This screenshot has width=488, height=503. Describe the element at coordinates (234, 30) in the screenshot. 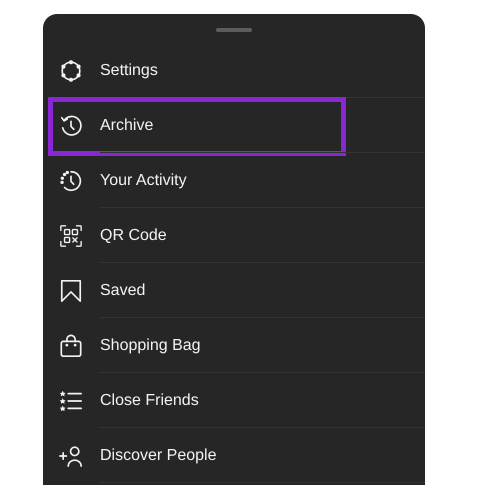

I see `drag-handle` at that location.